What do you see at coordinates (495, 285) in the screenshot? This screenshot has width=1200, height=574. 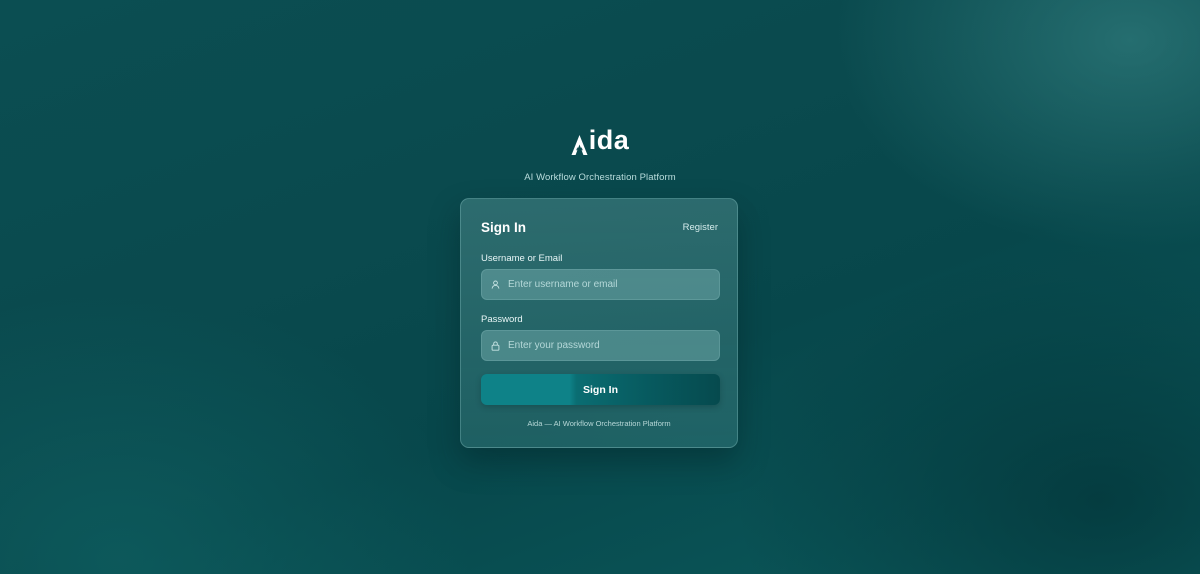 I see `user-icon` at bounding box center [495, 285].